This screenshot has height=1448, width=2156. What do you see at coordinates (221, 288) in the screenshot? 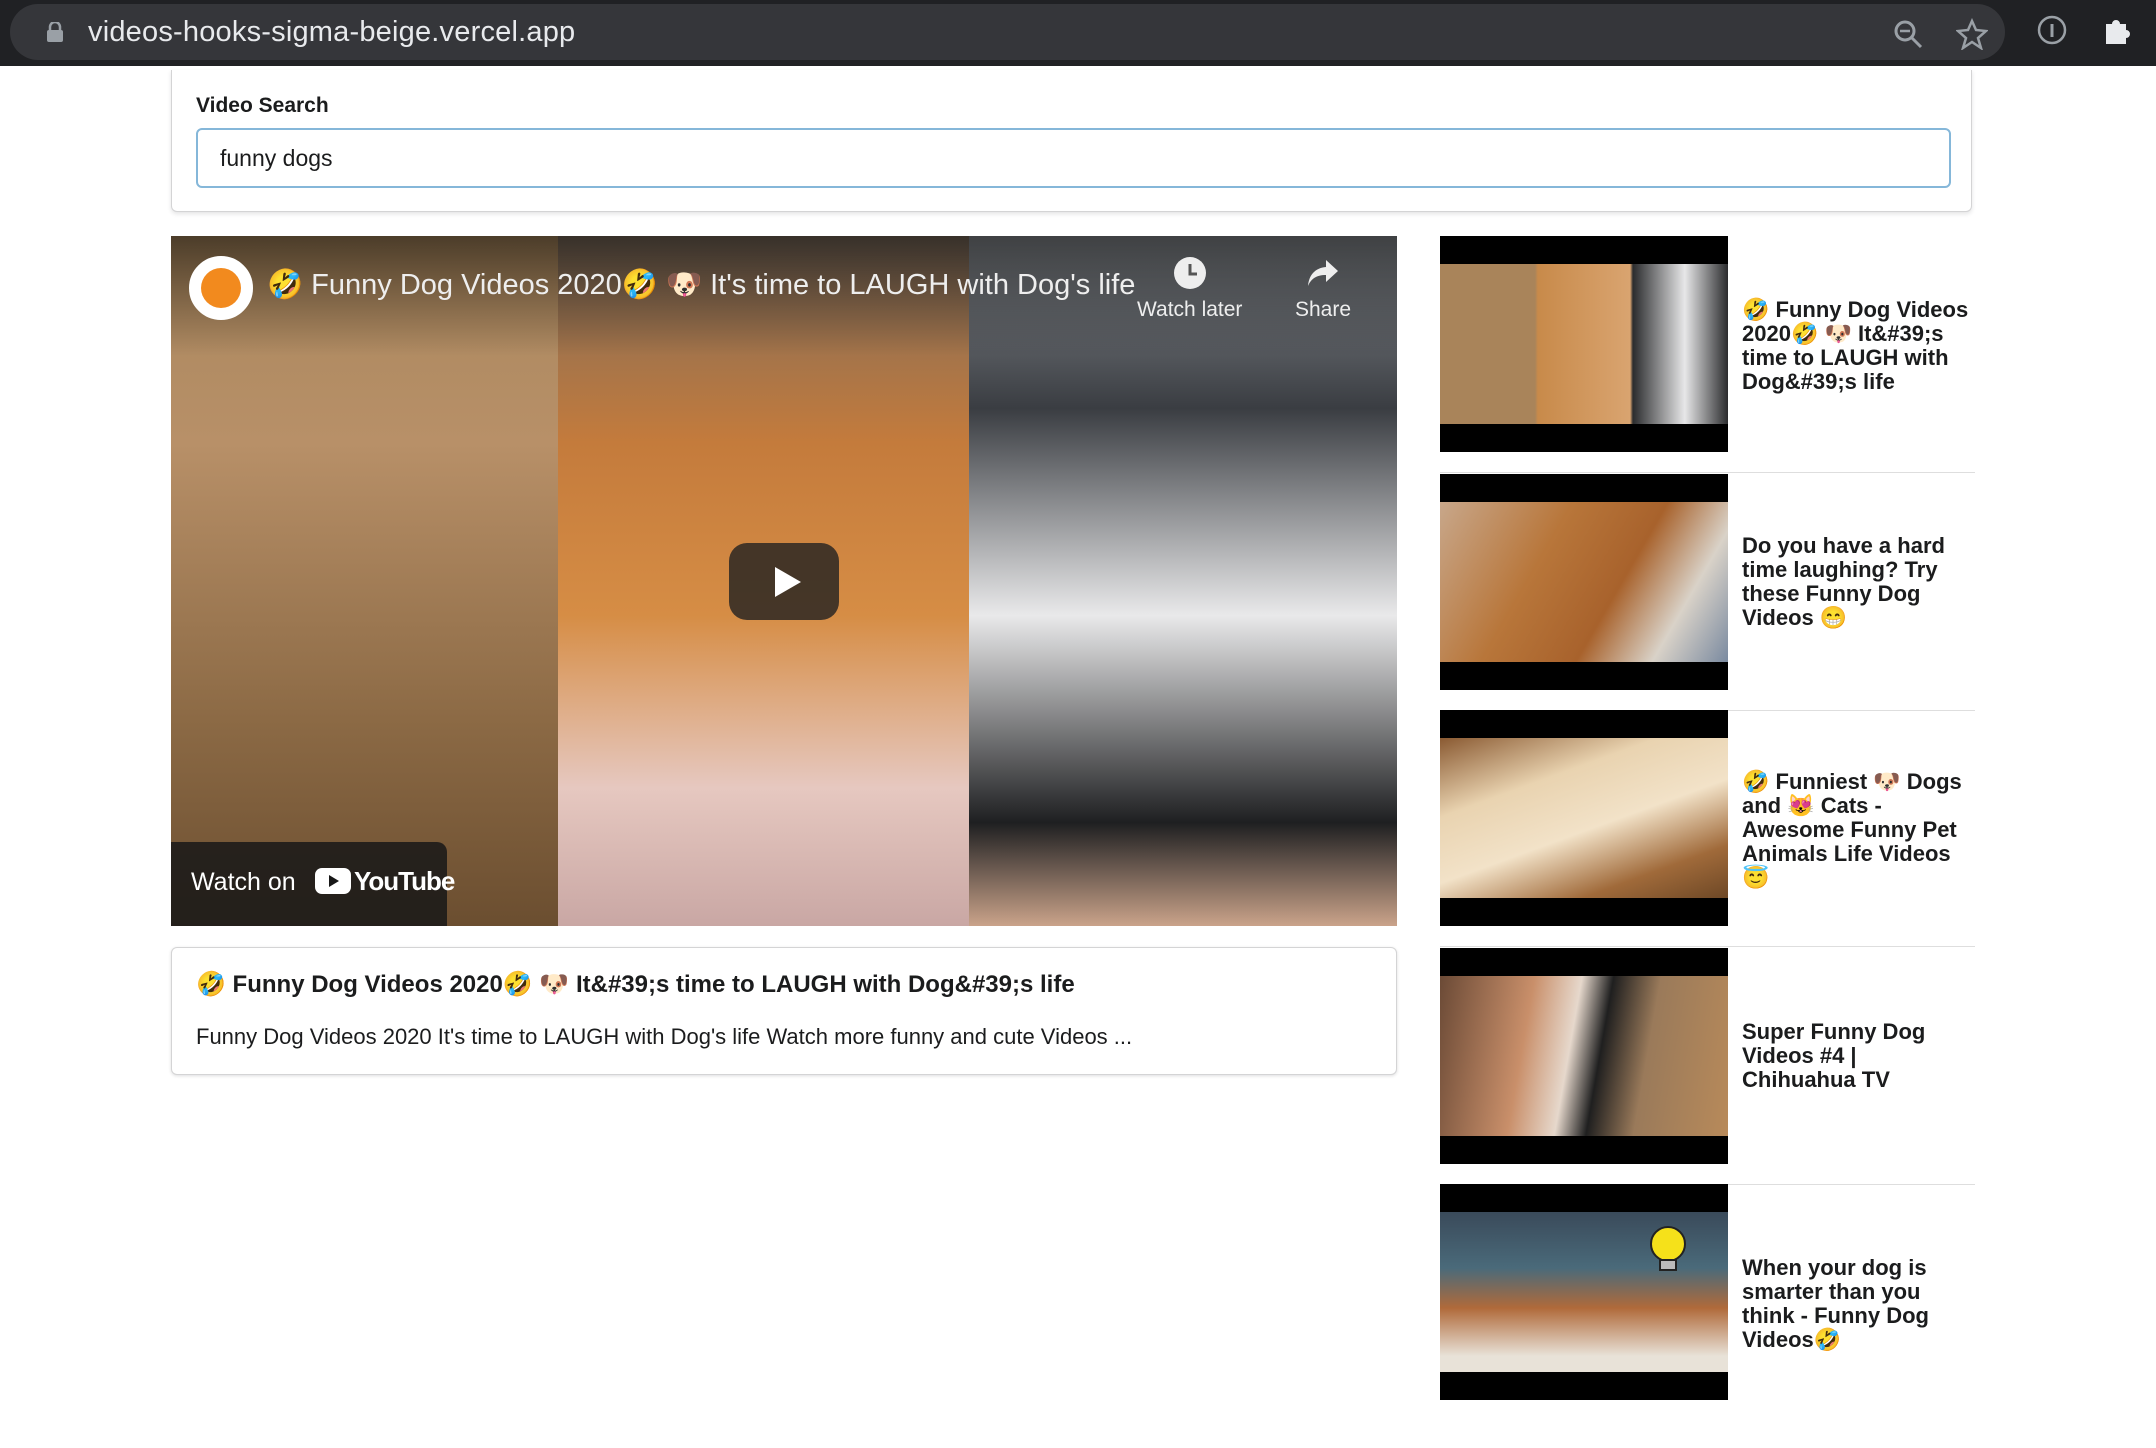
I see `channel-avatar` at bounding box center [221, 288].